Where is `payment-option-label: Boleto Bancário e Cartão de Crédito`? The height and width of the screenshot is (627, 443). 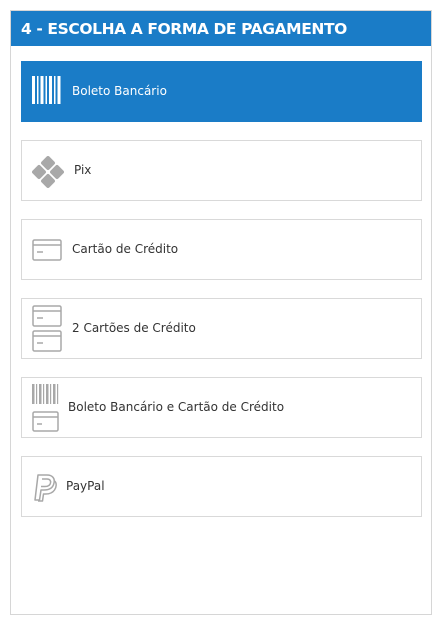 payment-option-label: Boleto Bancário e Cartão de Crédito is located at coordinates (176, 407).